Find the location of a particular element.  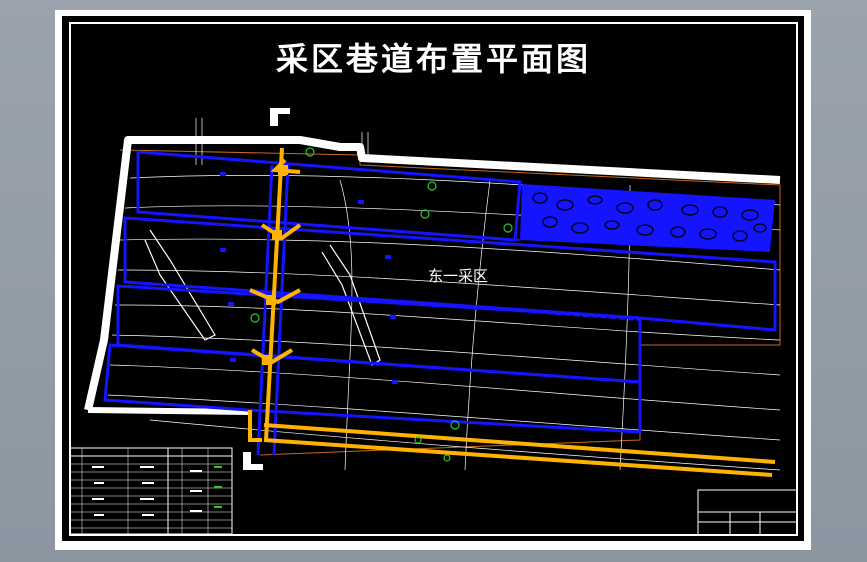

legend-table is located at coordinates (151, 491).